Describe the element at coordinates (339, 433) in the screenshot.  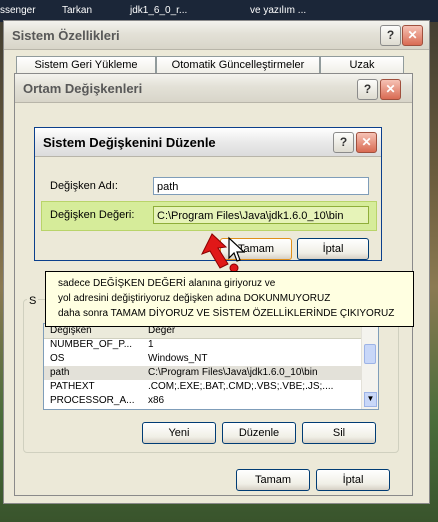
I see `delete-button: Sil` at that location.